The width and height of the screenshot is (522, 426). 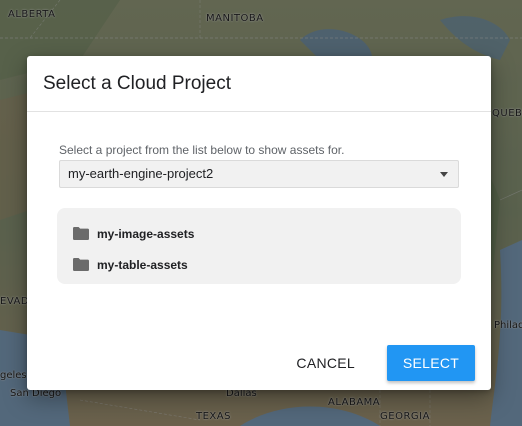 What do you see at coordinates (146, 233) in the screenshot?
I see `asset-label: my-image-assets` at bounding box center [146, 233].